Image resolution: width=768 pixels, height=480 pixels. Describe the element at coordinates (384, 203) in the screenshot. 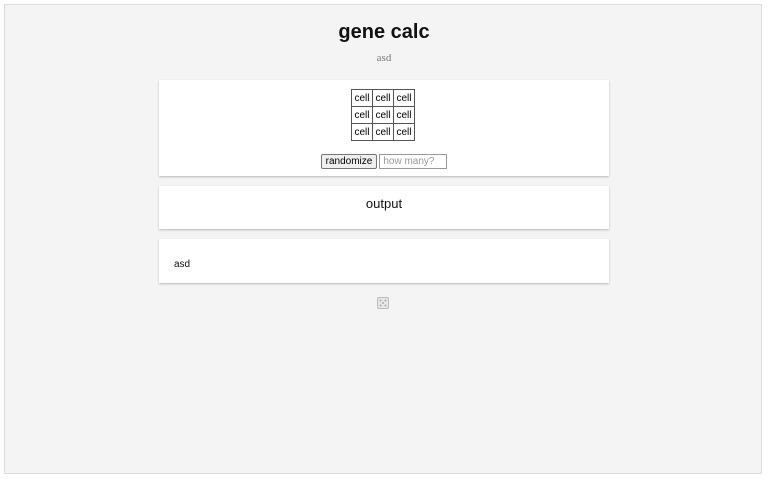

I see `output-heading: output` at that location.